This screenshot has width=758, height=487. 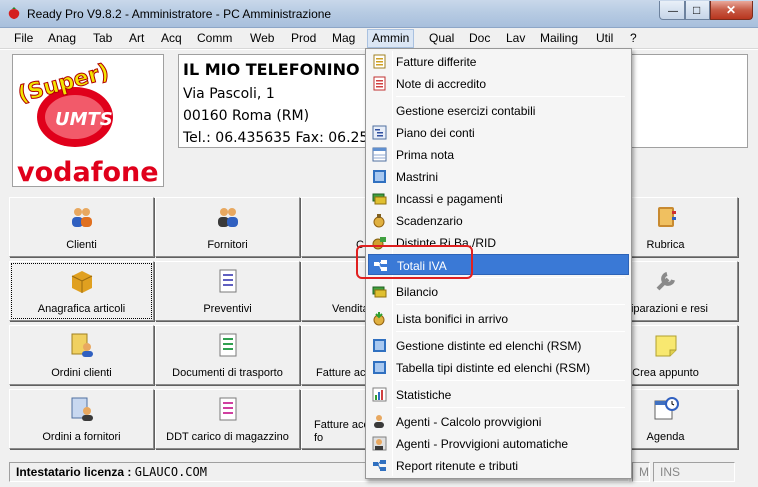 I want to click on menu-file: File, so click(x=23, y=38).